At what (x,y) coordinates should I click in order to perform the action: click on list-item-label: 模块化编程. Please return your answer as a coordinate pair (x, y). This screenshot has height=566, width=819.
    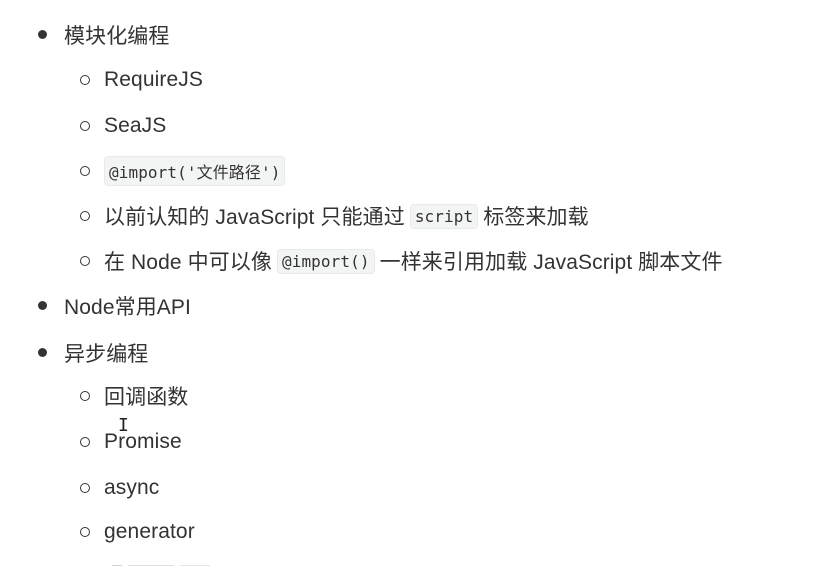
    Looking at the image, I should click on (117, 36).